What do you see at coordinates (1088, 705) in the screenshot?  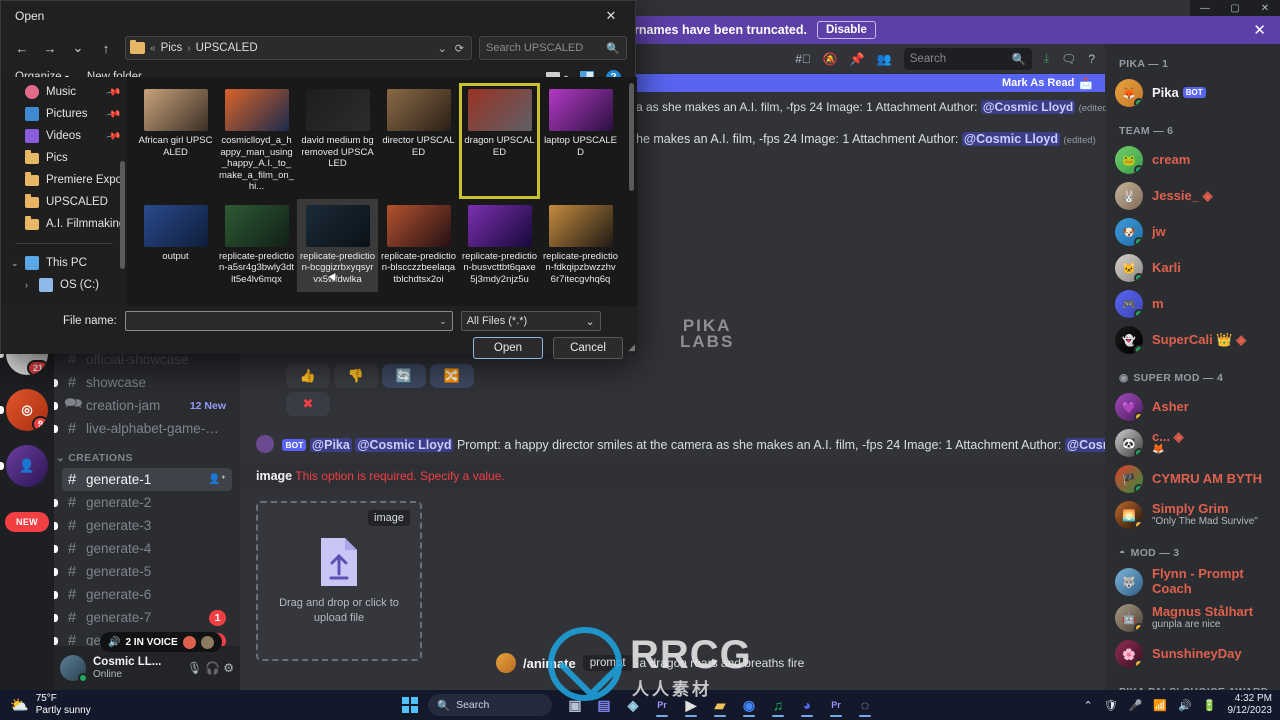 I see `tray-chevron-icon: ⌃` at bounding box center [1088, 705].